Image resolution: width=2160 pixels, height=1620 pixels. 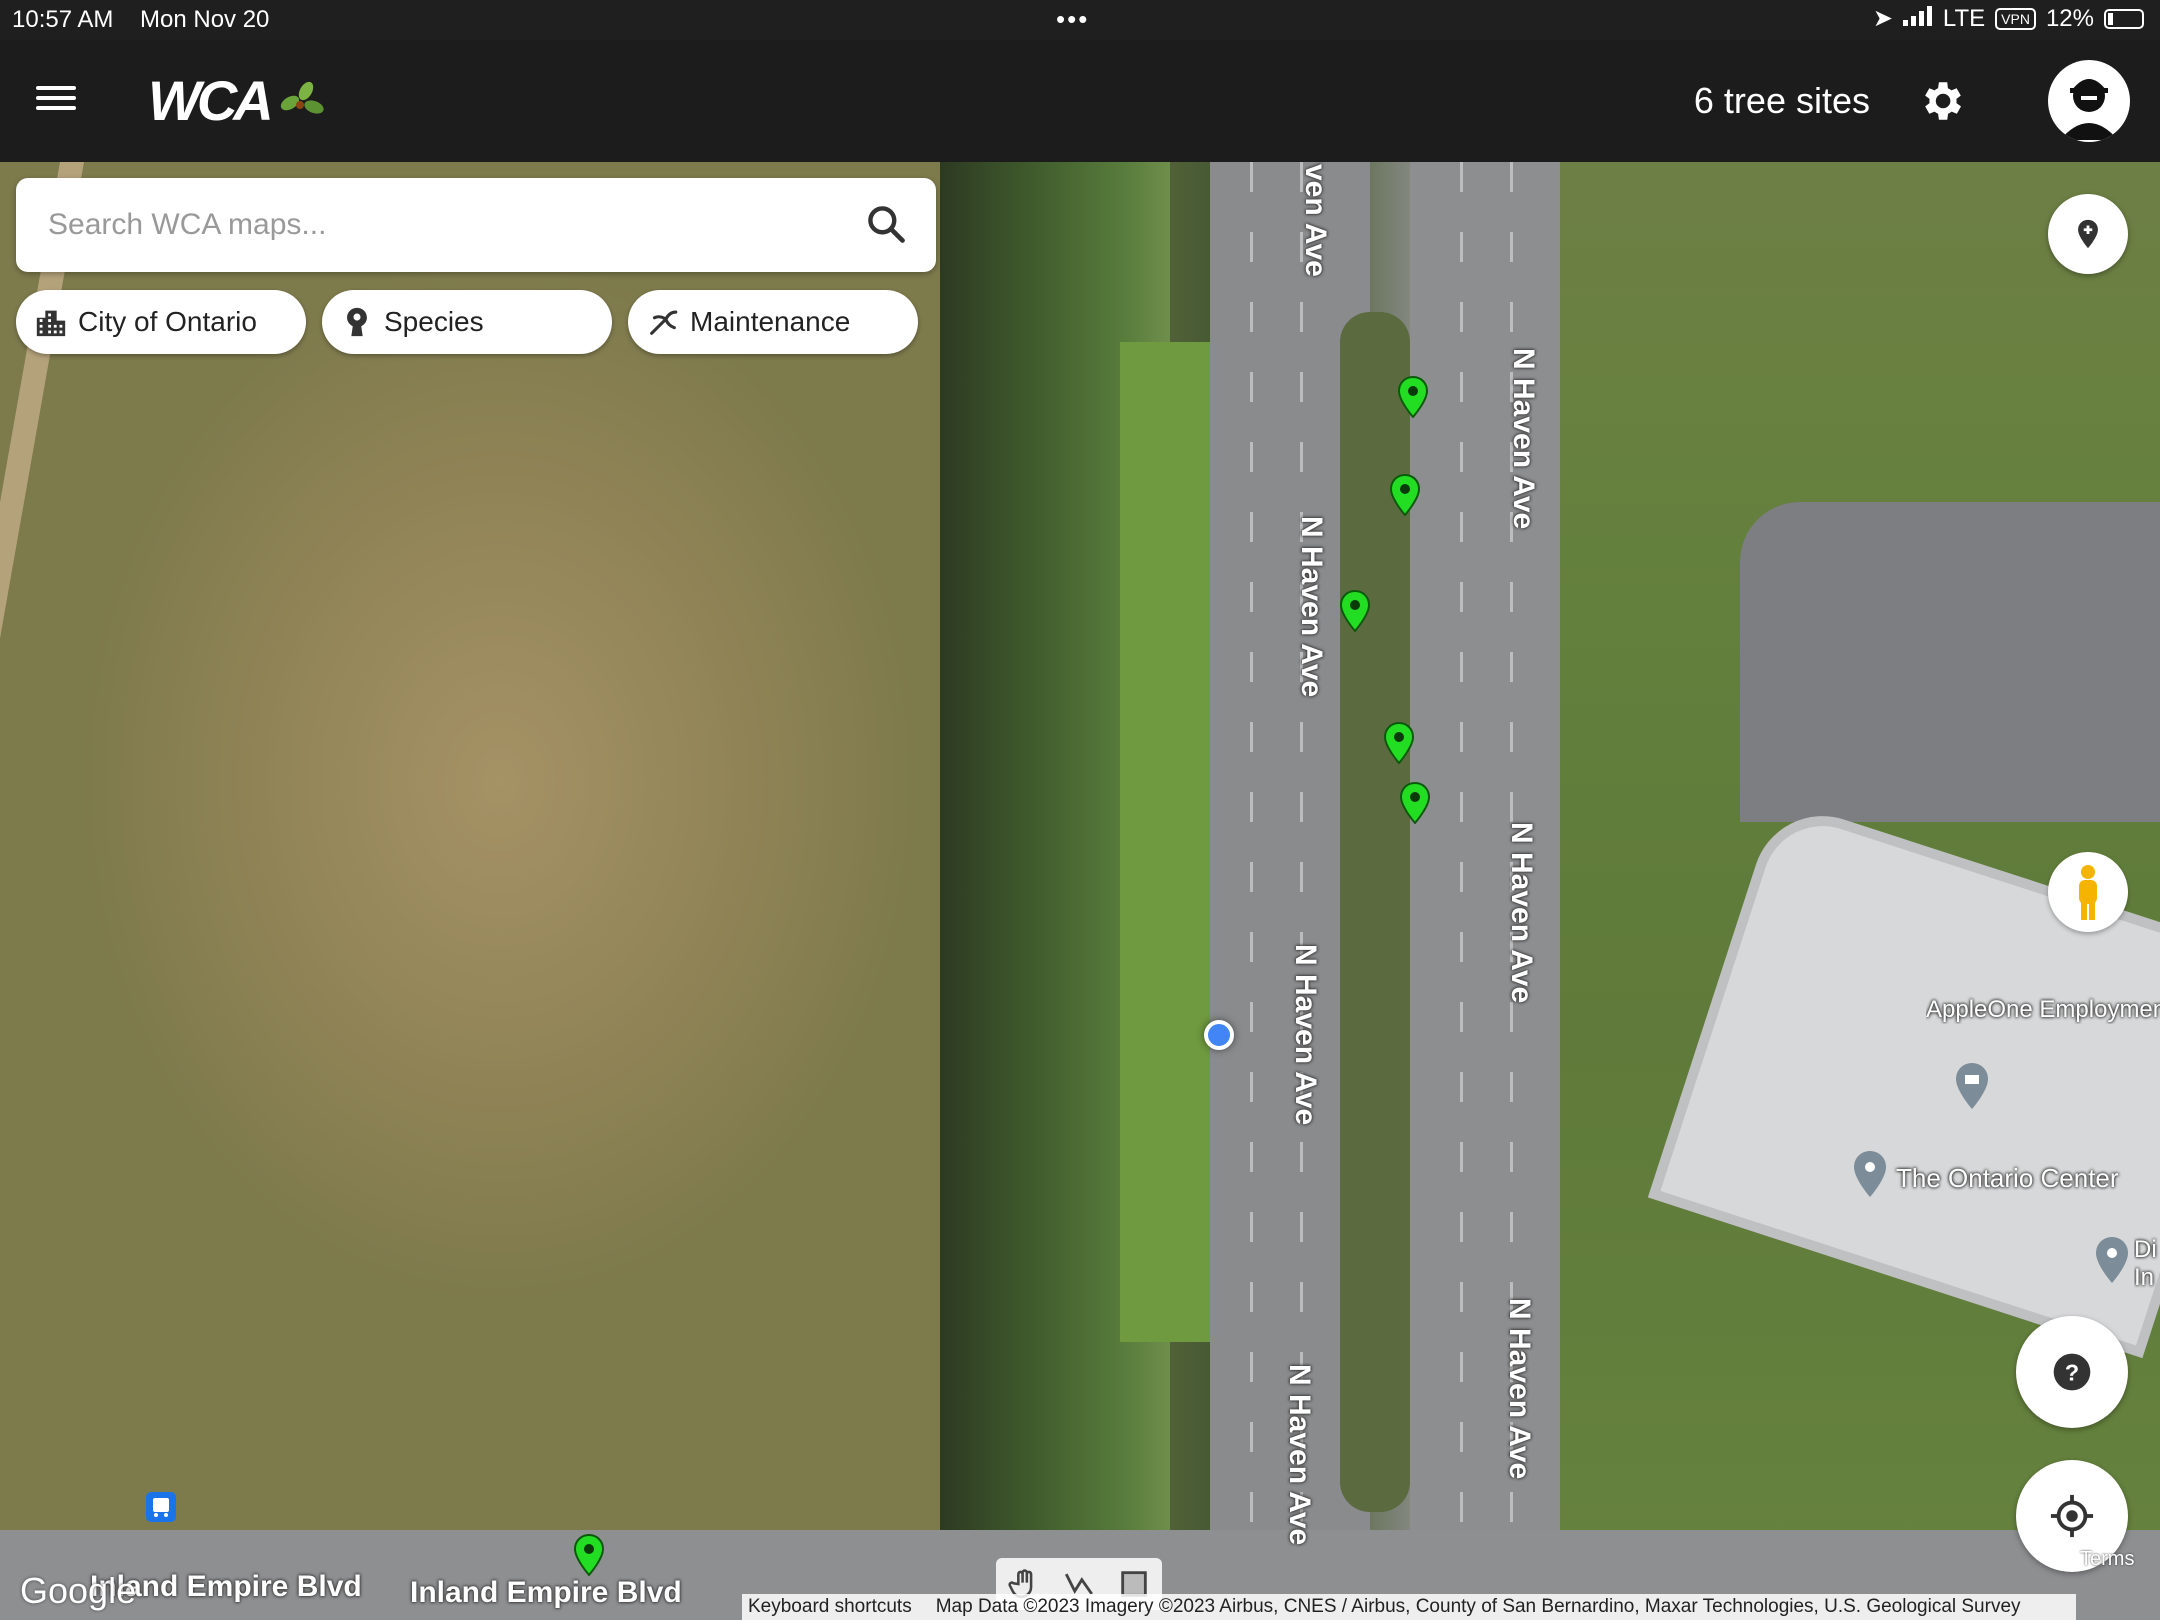 I want to click on filter-chip-city: City of Ontario, so click(x=161, y=322).